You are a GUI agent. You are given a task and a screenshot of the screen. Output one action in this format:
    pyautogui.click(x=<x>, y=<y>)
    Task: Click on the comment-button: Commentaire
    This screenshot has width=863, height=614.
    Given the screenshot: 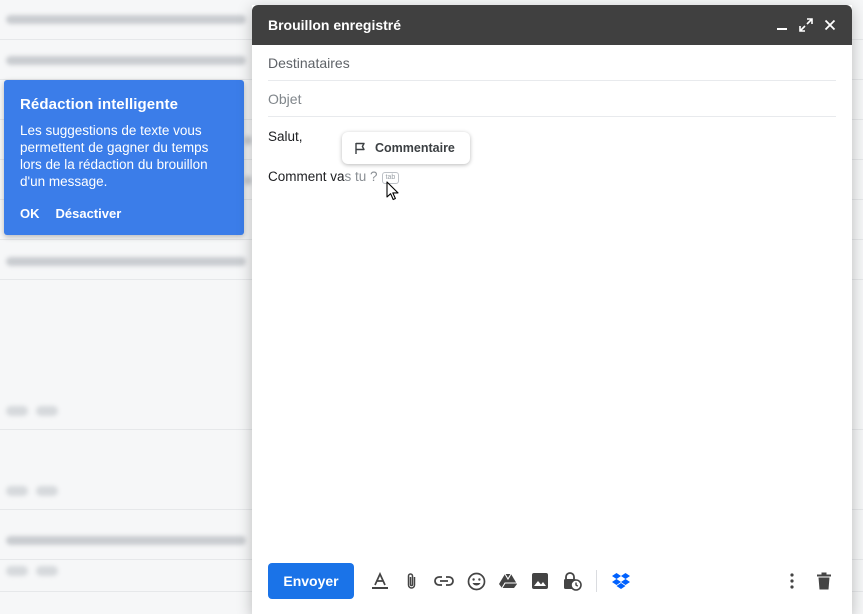 What is the action you would take?
    pyautogui.click(x=406, y=148)
    